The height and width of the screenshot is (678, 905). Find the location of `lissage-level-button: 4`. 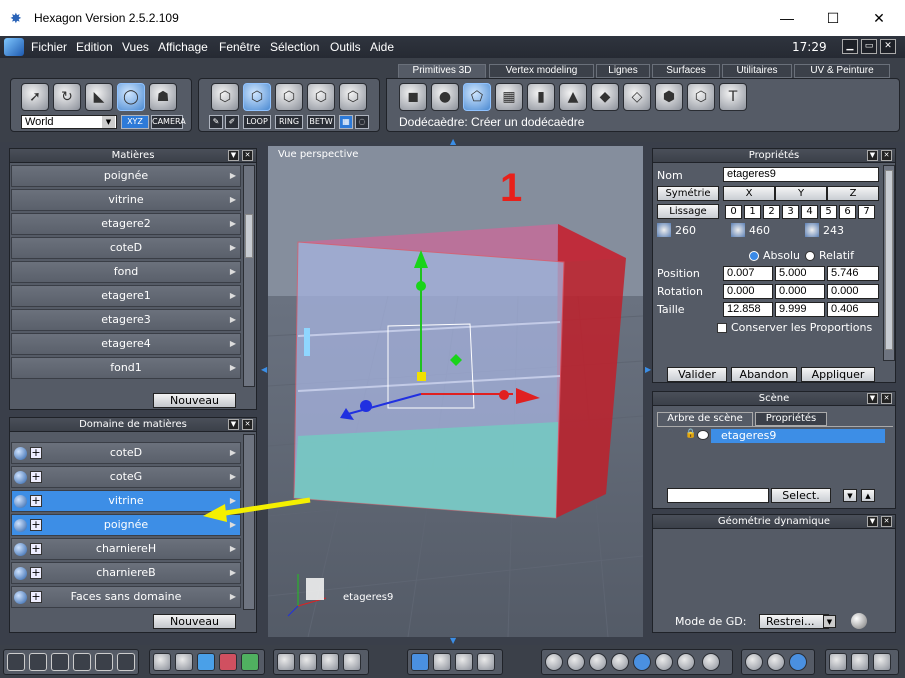

lissage-level-button: 4 is located at coordinates (809, 212).